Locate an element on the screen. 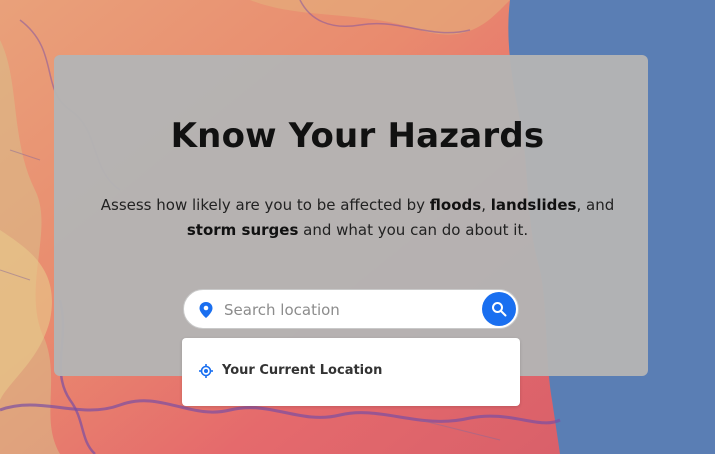 This screenshot has width=715, height=454. search-icon is located at coordinates (499, 309).